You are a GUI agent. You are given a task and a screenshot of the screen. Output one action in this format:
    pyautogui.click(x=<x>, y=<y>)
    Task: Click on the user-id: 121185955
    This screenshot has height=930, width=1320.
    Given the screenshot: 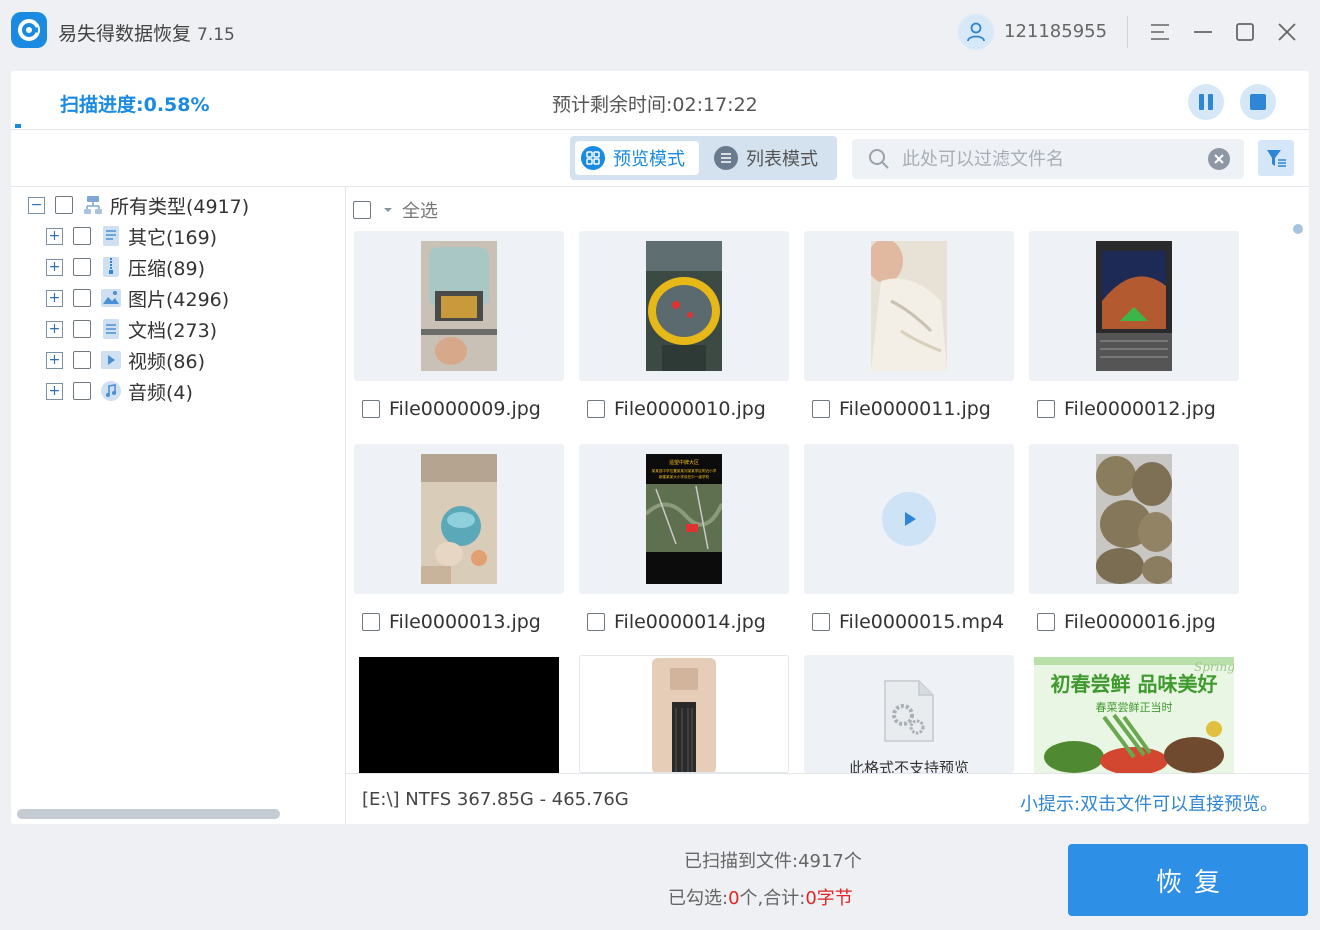 What is the action you would take?
    pyautogui.click(x=1055, y=31)
    